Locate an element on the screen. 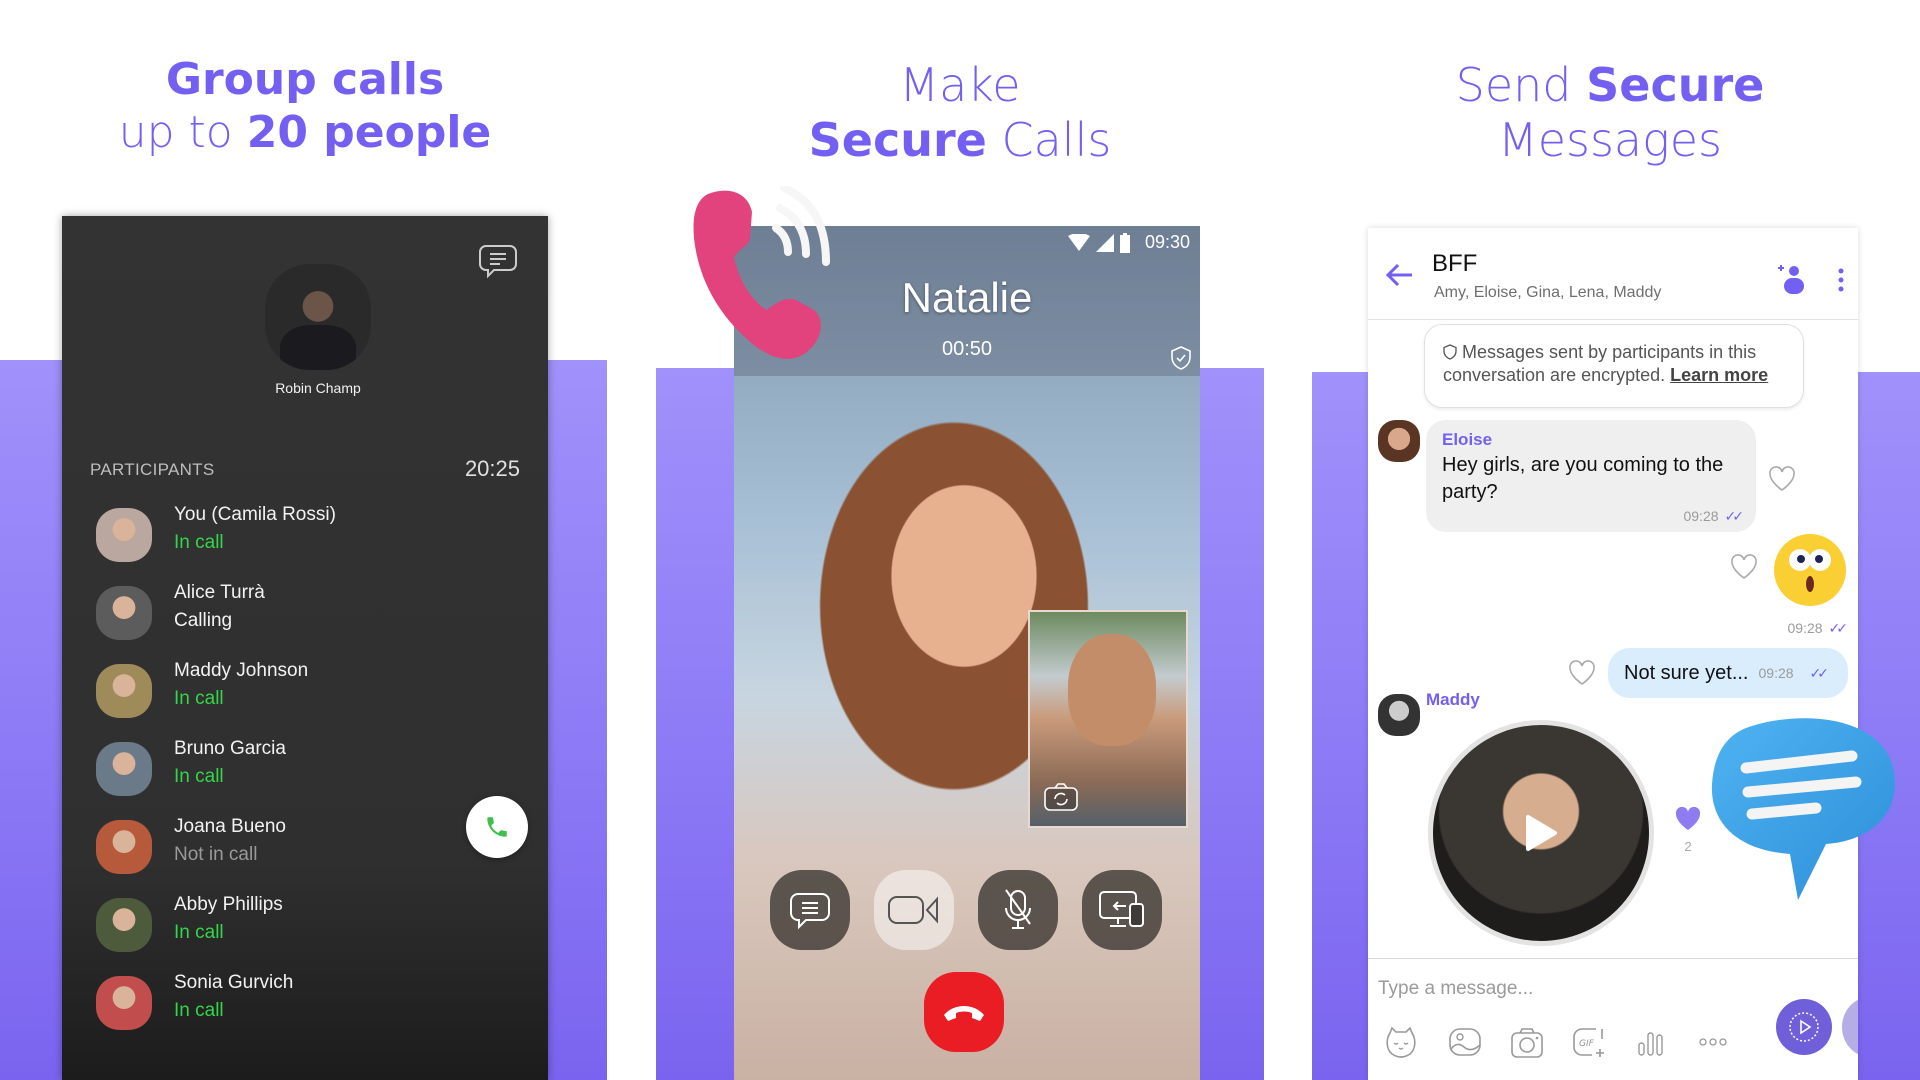 The image size is (1920, 1080). message-text: Hey girls, are you coming to the party? is located at coordinates (1583, 478).